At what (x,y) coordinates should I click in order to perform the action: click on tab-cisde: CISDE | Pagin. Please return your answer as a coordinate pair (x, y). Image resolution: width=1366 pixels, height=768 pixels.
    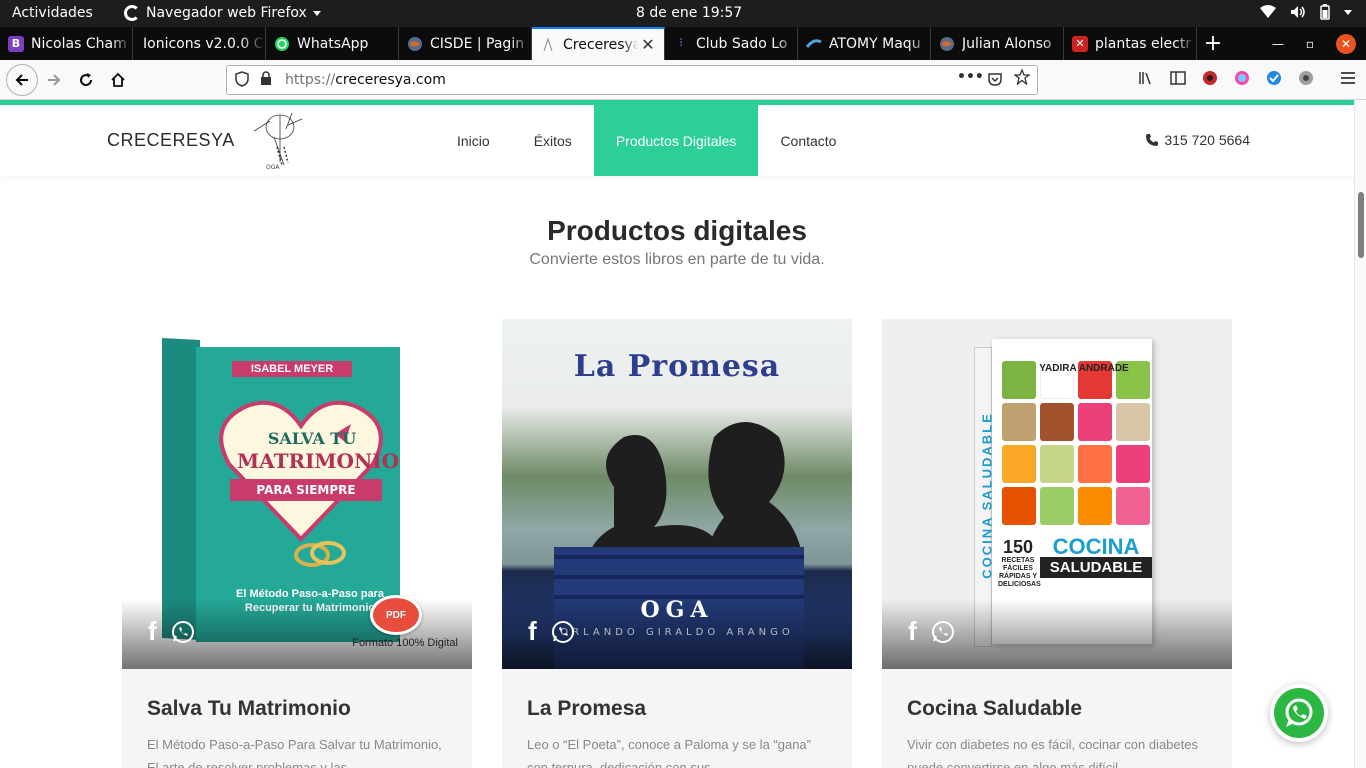
    Looking at the image, I should click on (465, 43).